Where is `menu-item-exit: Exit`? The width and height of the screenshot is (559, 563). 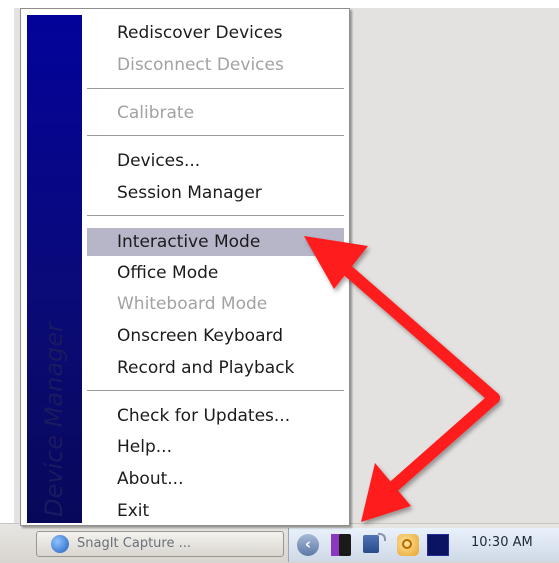
menu-item-exit: Exit is located at coordinates (215, 511).